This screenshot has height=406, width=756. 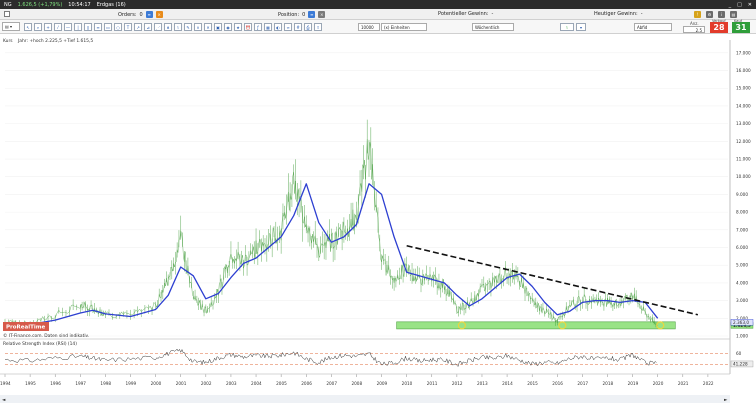 I want to click on y-tick-label: 9.000, so click(x=742, y=194).